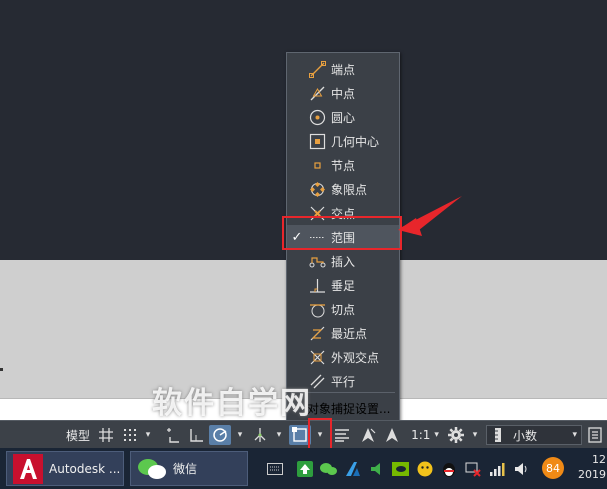 This screenshot has height=489, width=607. I want to click on workspace-dropdown: ▾, so click(475, 435).